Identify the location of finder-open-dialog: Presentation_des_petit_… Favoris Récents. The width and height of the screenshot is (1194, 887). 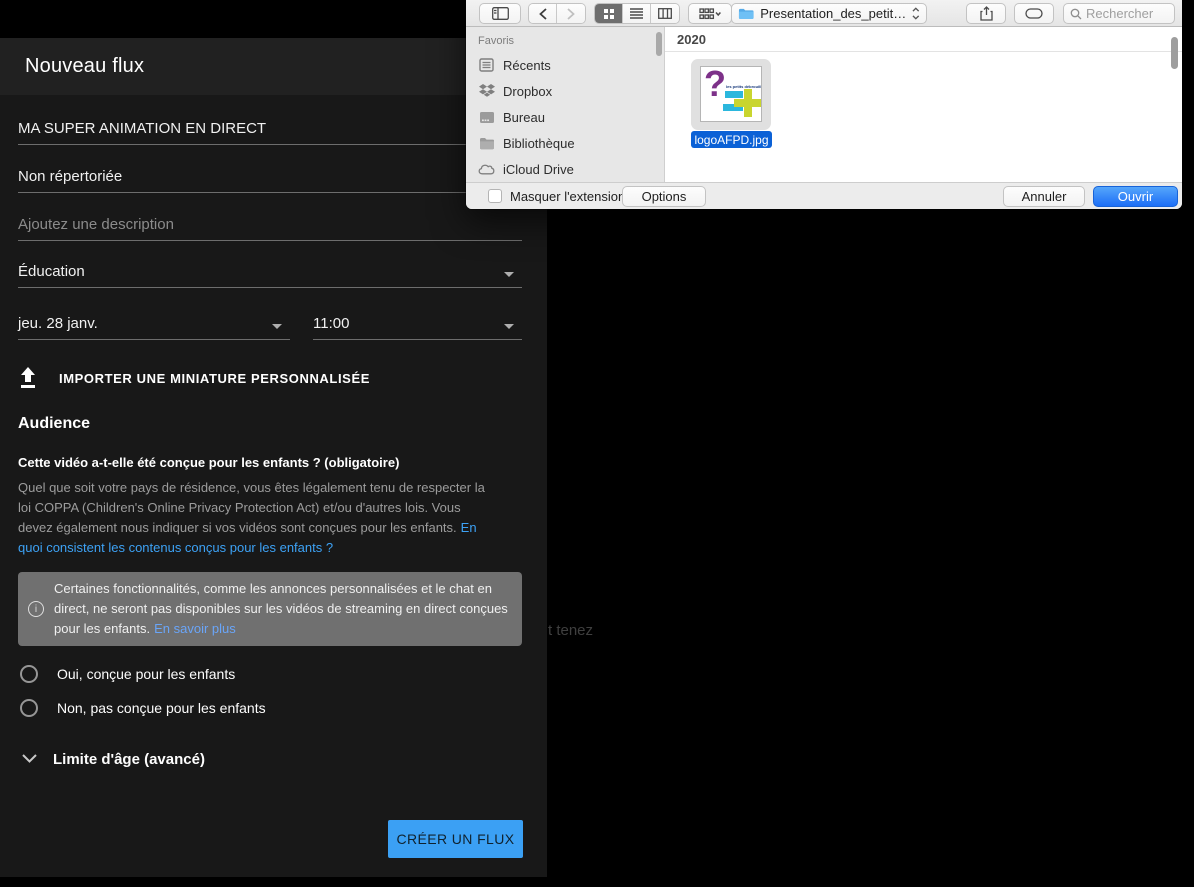
(824, 104).